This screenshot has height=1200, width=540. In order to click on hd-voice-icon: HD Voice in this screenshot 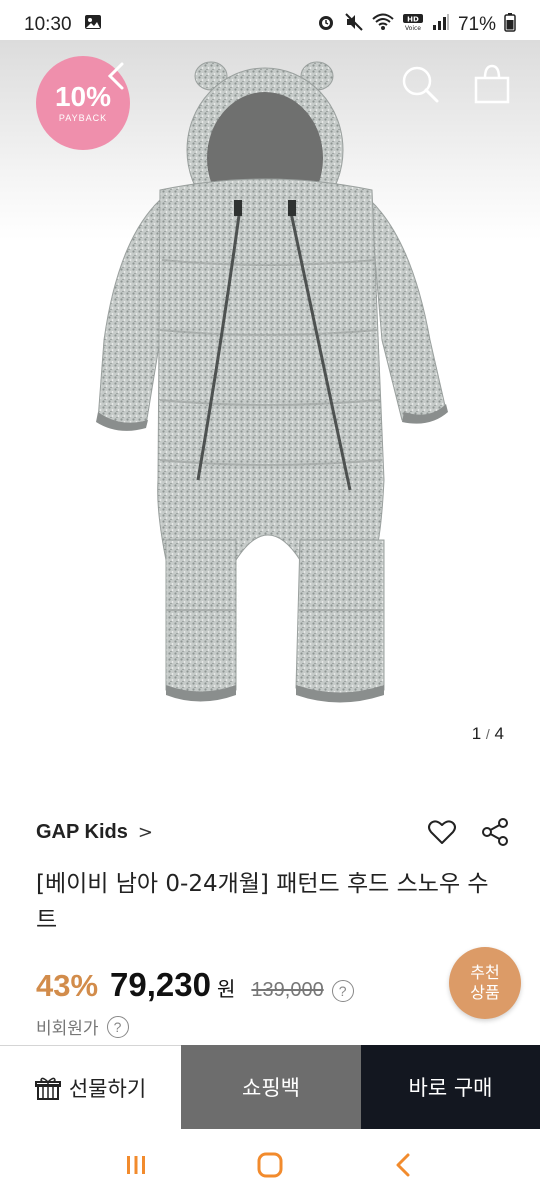, I will do `click(413, 25)`.